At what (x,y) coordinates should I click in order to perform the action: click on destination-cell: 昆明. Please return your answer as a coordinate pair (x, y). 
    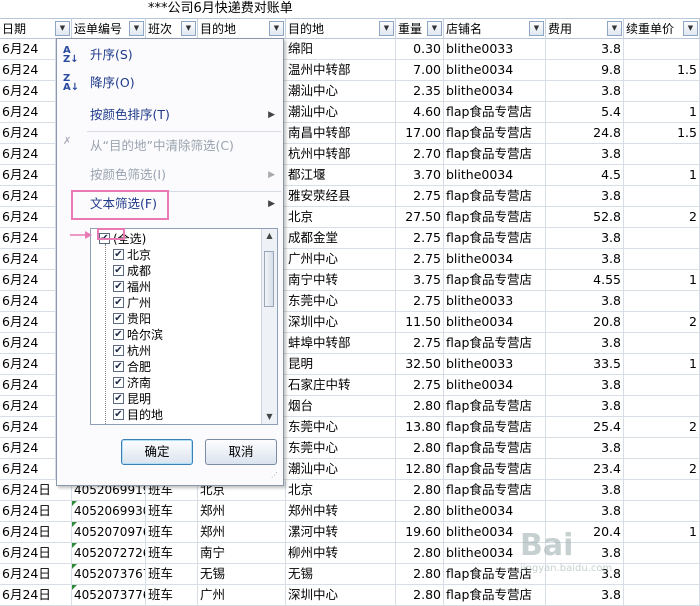
    Looking at the image, I should click on (341, 364).